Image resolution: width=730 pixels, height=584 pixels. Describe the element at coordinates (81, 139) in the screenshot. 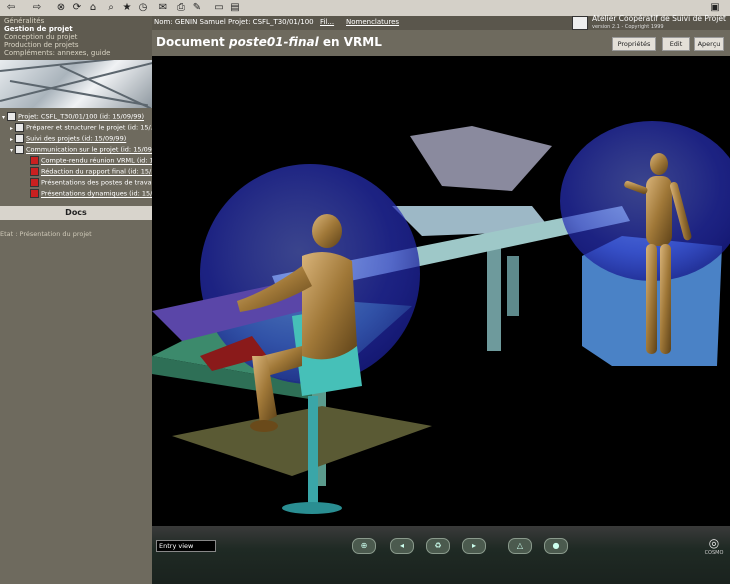

I see `tree-item-suivi: ▸ Suivi des projets (id: 15/09/99)` at that location.